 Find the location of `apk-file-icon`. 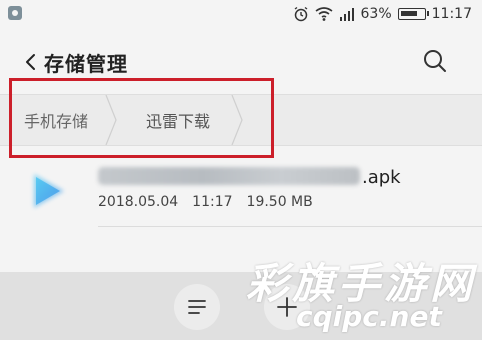

apk-file-icon is located at coordinates (49, 191).